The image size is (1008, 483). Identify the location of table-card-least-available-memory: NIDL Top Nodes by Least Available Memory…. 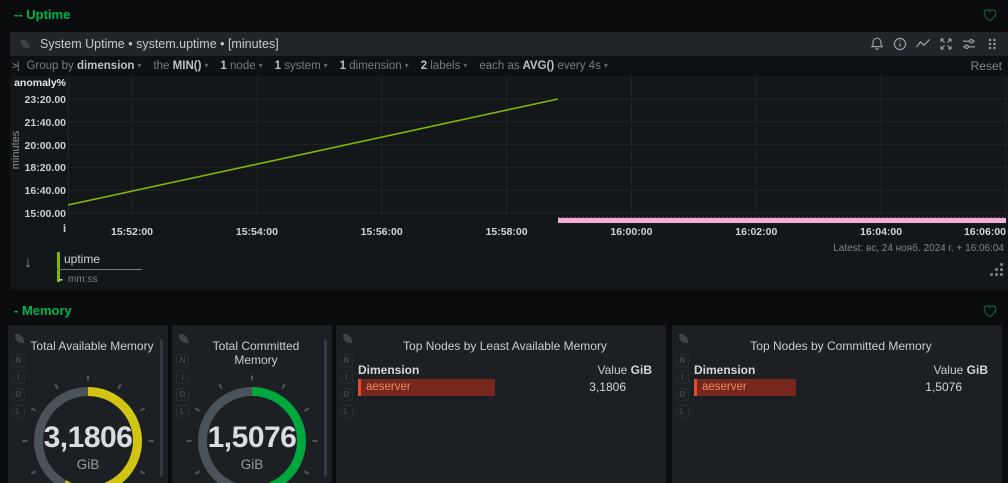
(501, 404).